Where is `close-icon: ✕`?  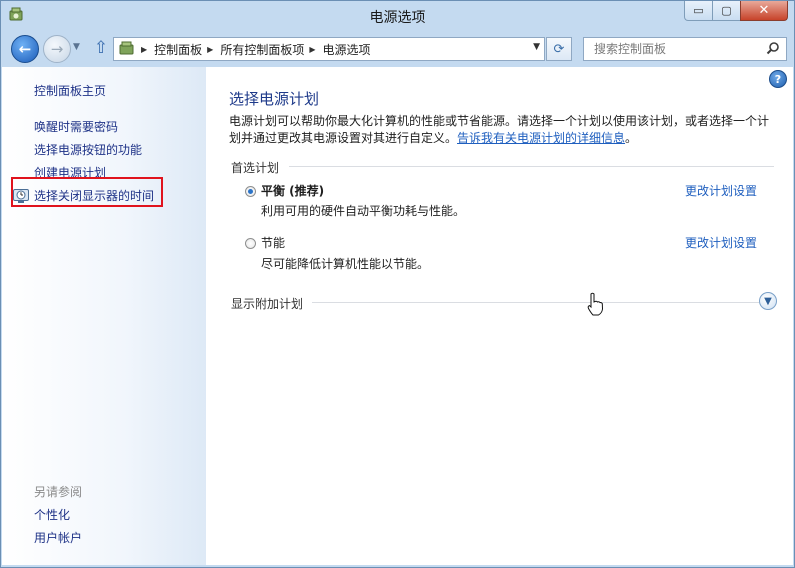 close-icon: ✕ is located at coordinates (764, 10).